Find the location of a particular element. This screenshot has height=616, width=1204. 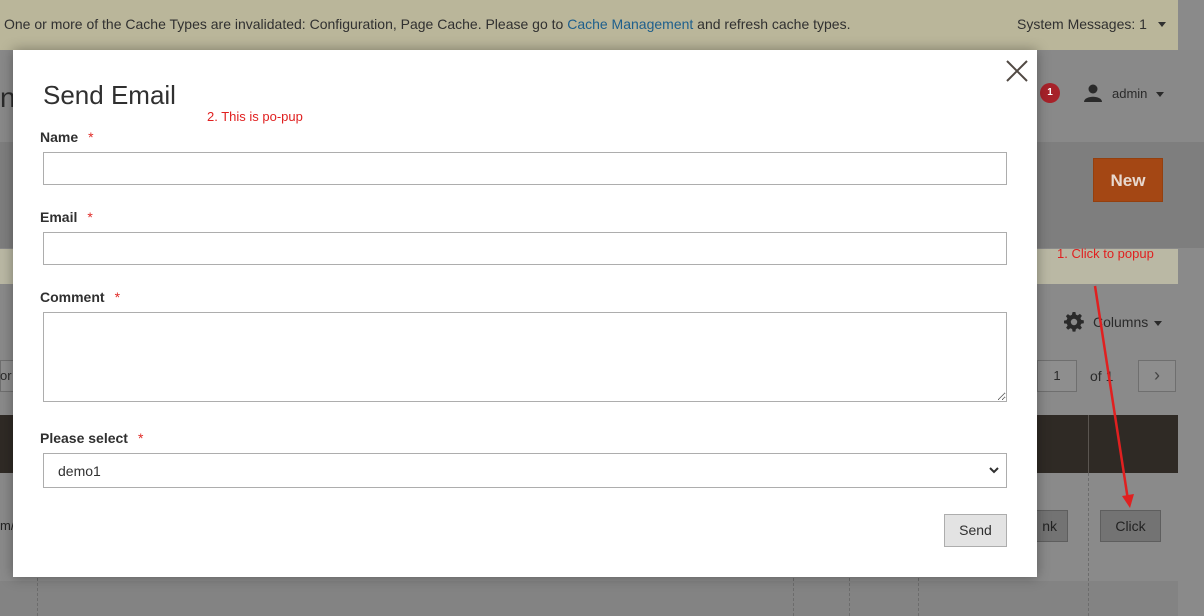

email-label-text: Email is located at coordinates (59, 217).